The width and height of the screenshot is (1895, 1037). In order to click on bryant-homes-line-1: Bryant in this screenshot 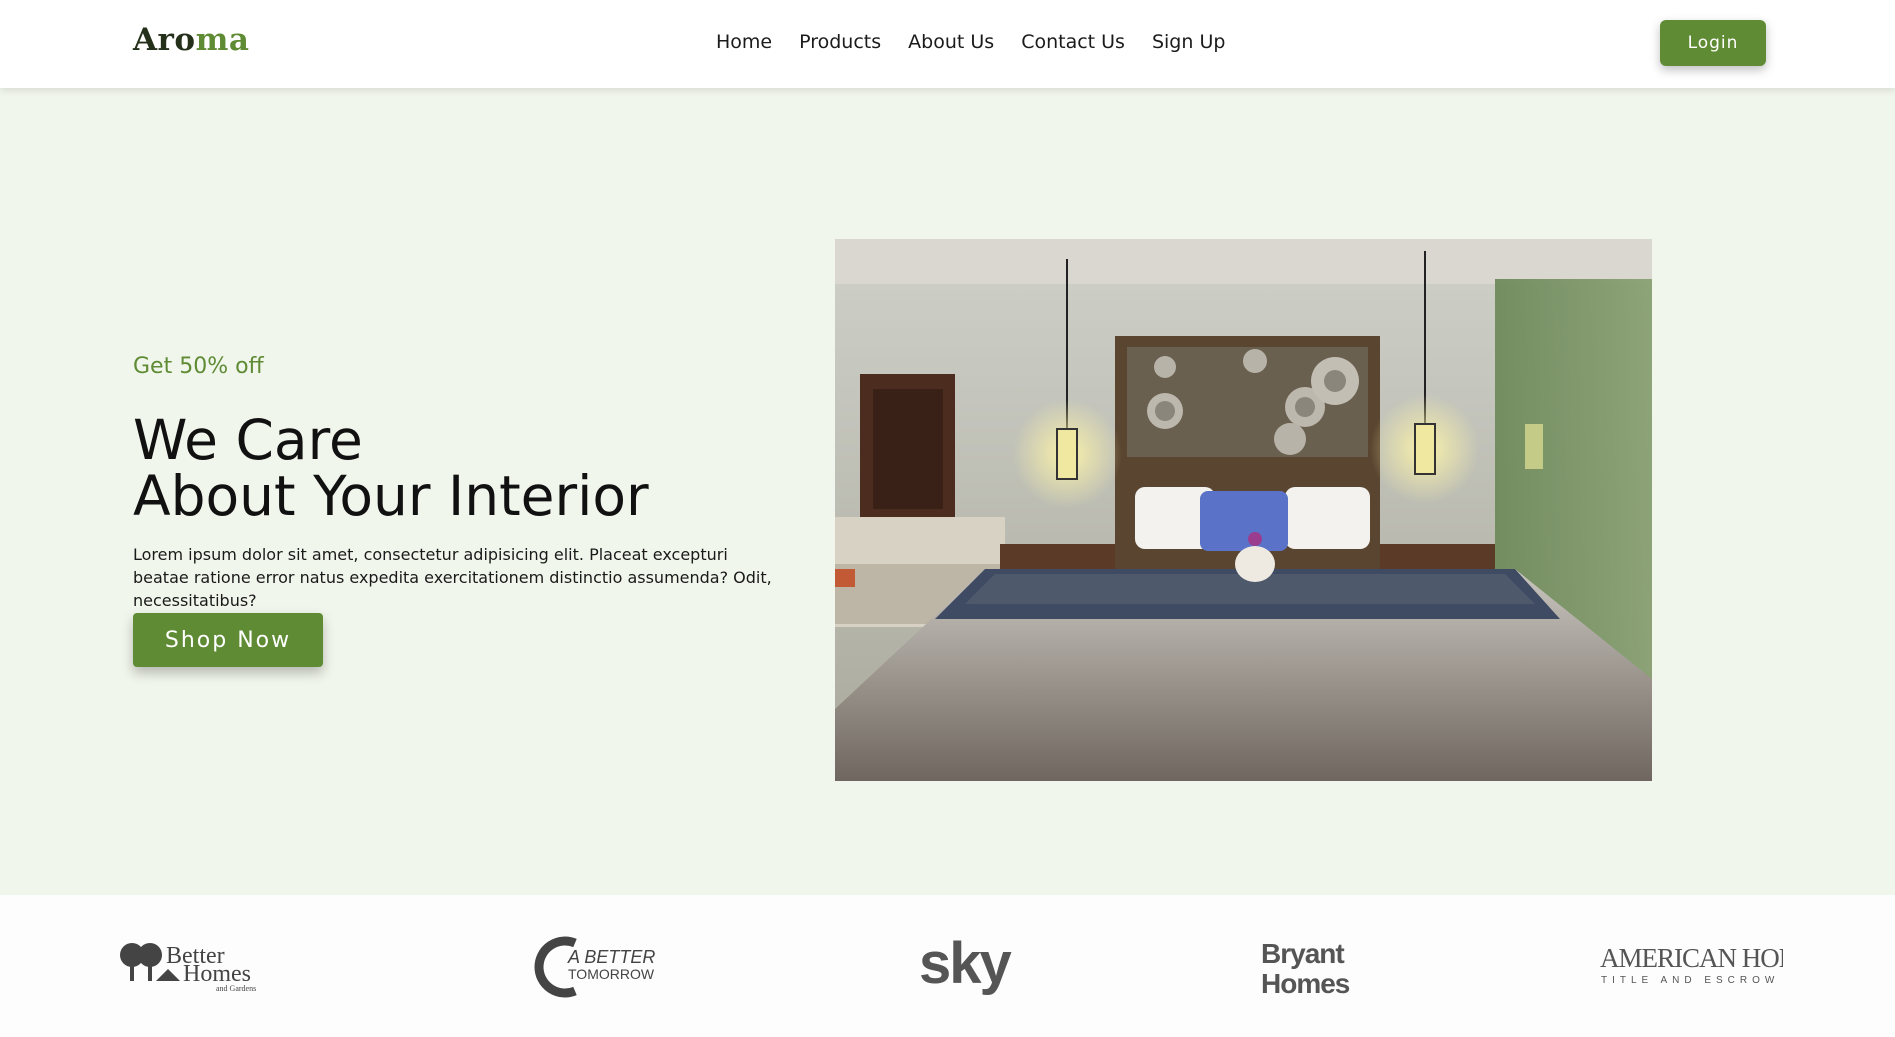, I will do `click(1302, 953)`.